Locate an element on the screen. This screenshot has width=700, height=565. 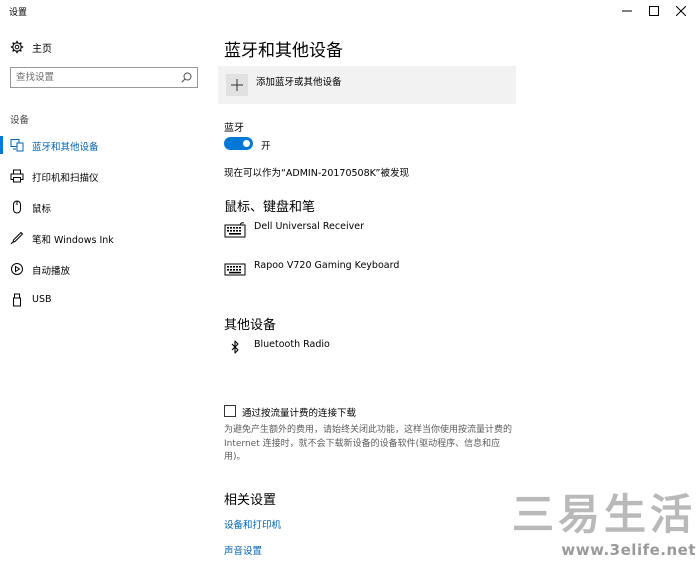
device-name: Bluetooth Radio is located at coordinates (292, 344).